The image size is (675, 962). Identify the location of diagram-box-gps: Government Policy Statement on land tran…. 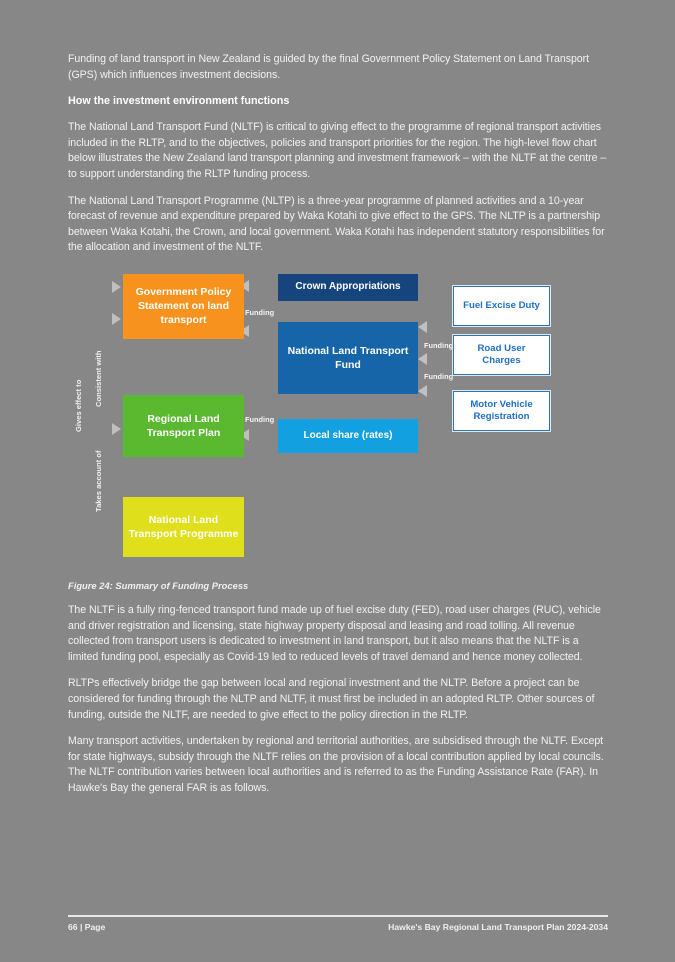
(183, 306).